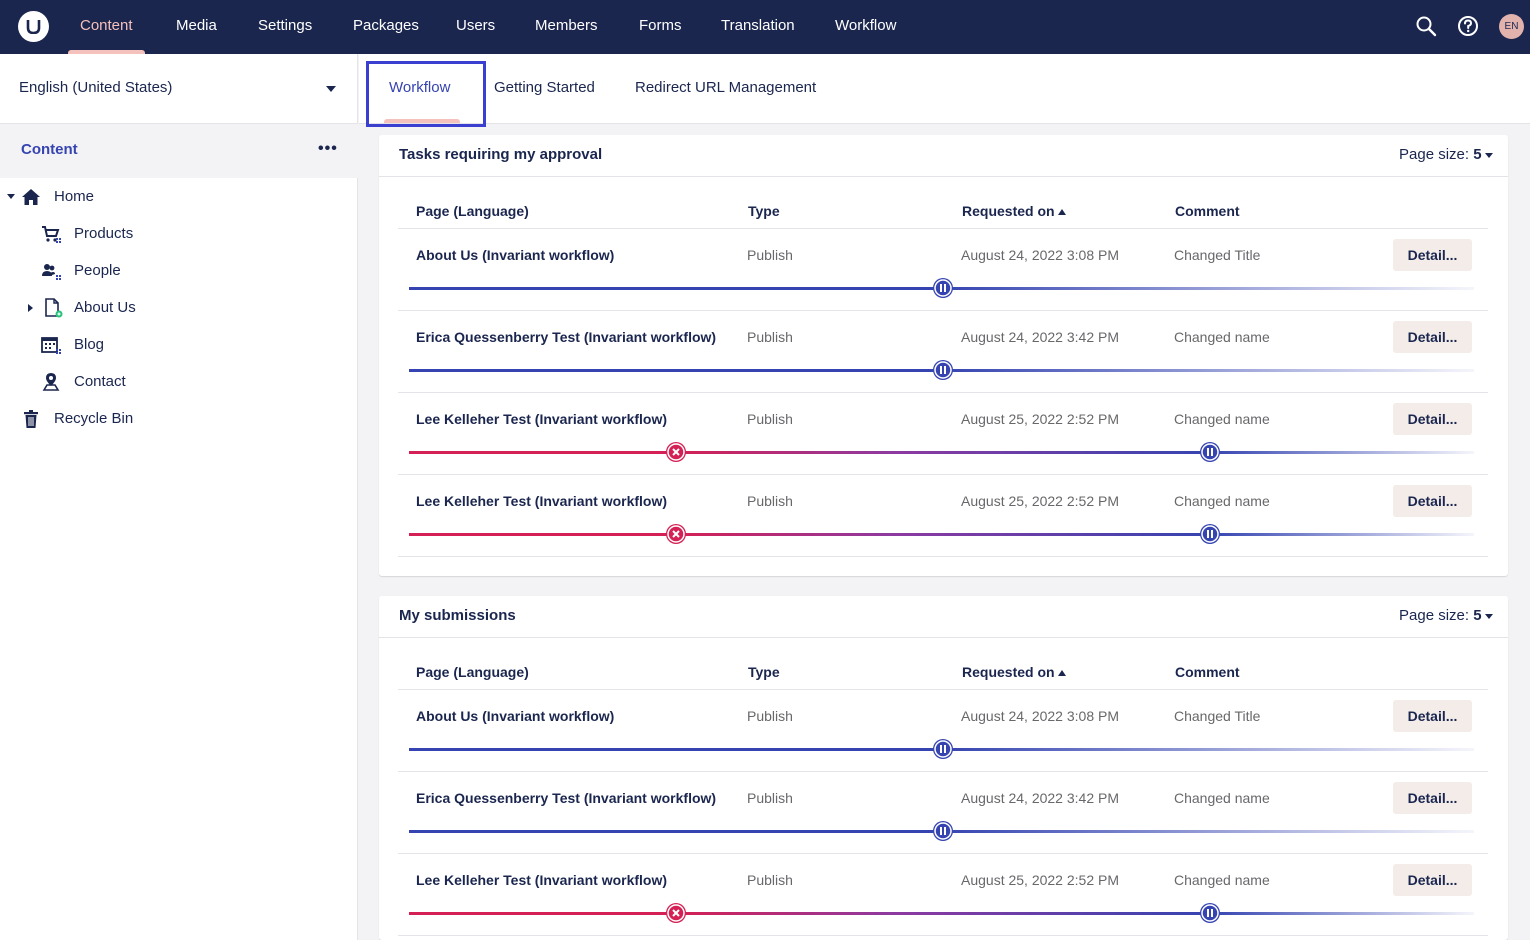  What do you see at coordinates (33, 26) in the screenshot?
I see `umbraco-logo` at bounding box center [33, 26].